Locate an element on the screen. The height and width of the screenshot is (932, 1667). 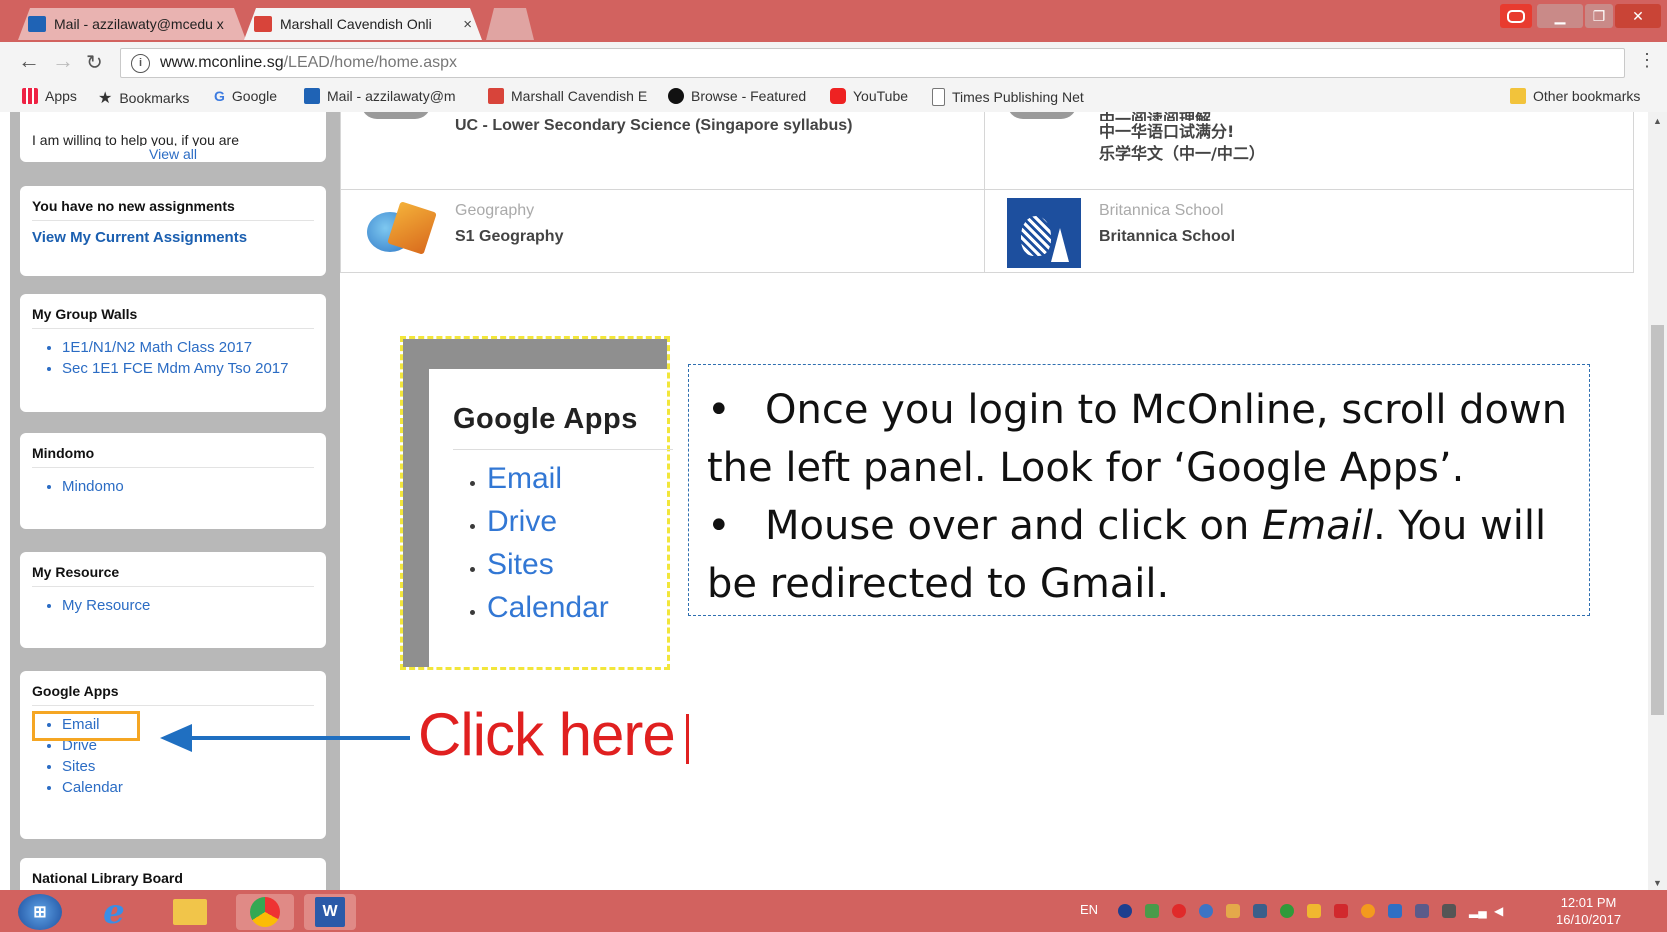
tab-mc-label: Marshall Cavendish Onli is located at coordinates (356, 24).